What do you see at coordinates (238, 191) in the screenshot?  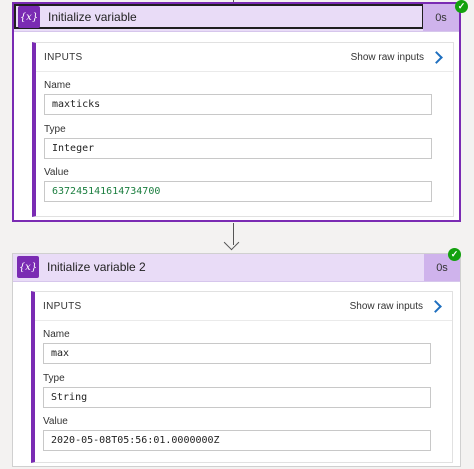 I see `value-value-box: 637245141614734700` at bounding box center [238, 191].